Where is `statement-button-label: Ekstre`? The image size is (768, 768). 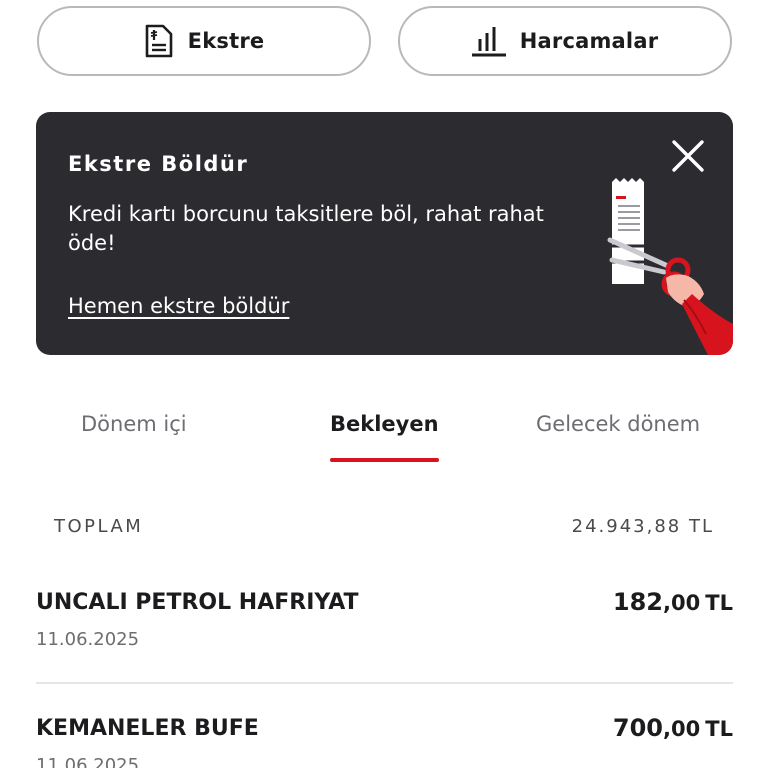
statement-button-label: Ekstre is located at coordinates (226, 41).